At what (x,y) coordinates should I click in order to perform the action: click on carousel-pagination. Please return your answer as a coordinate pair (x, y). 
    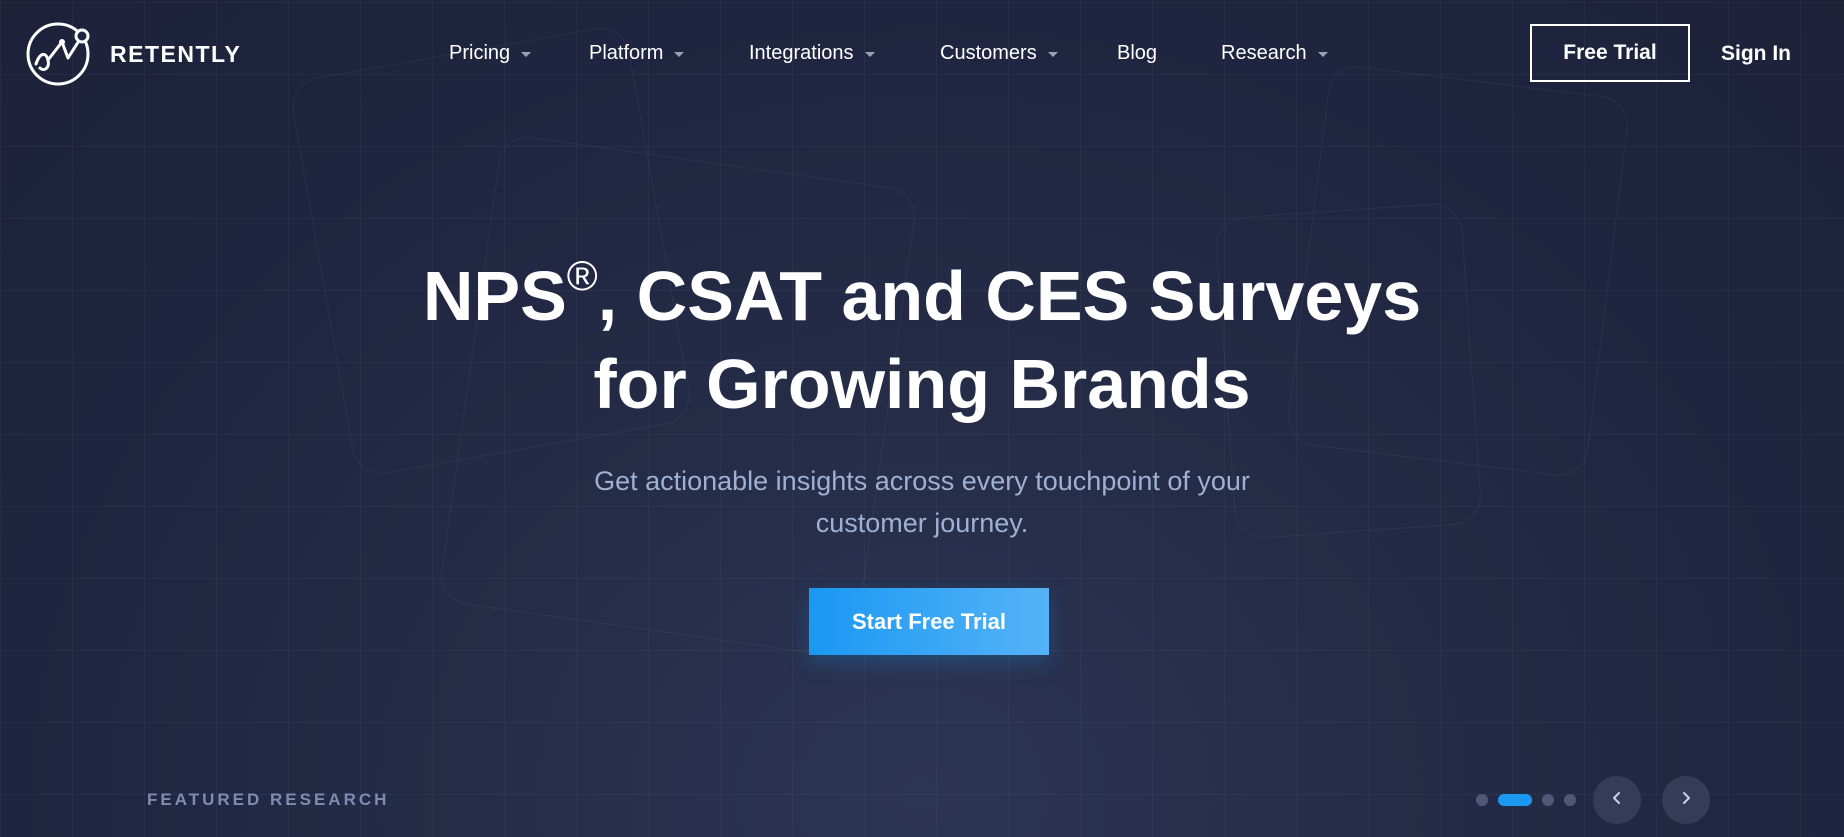
    Looking at the image, I should click on (1531, 800).